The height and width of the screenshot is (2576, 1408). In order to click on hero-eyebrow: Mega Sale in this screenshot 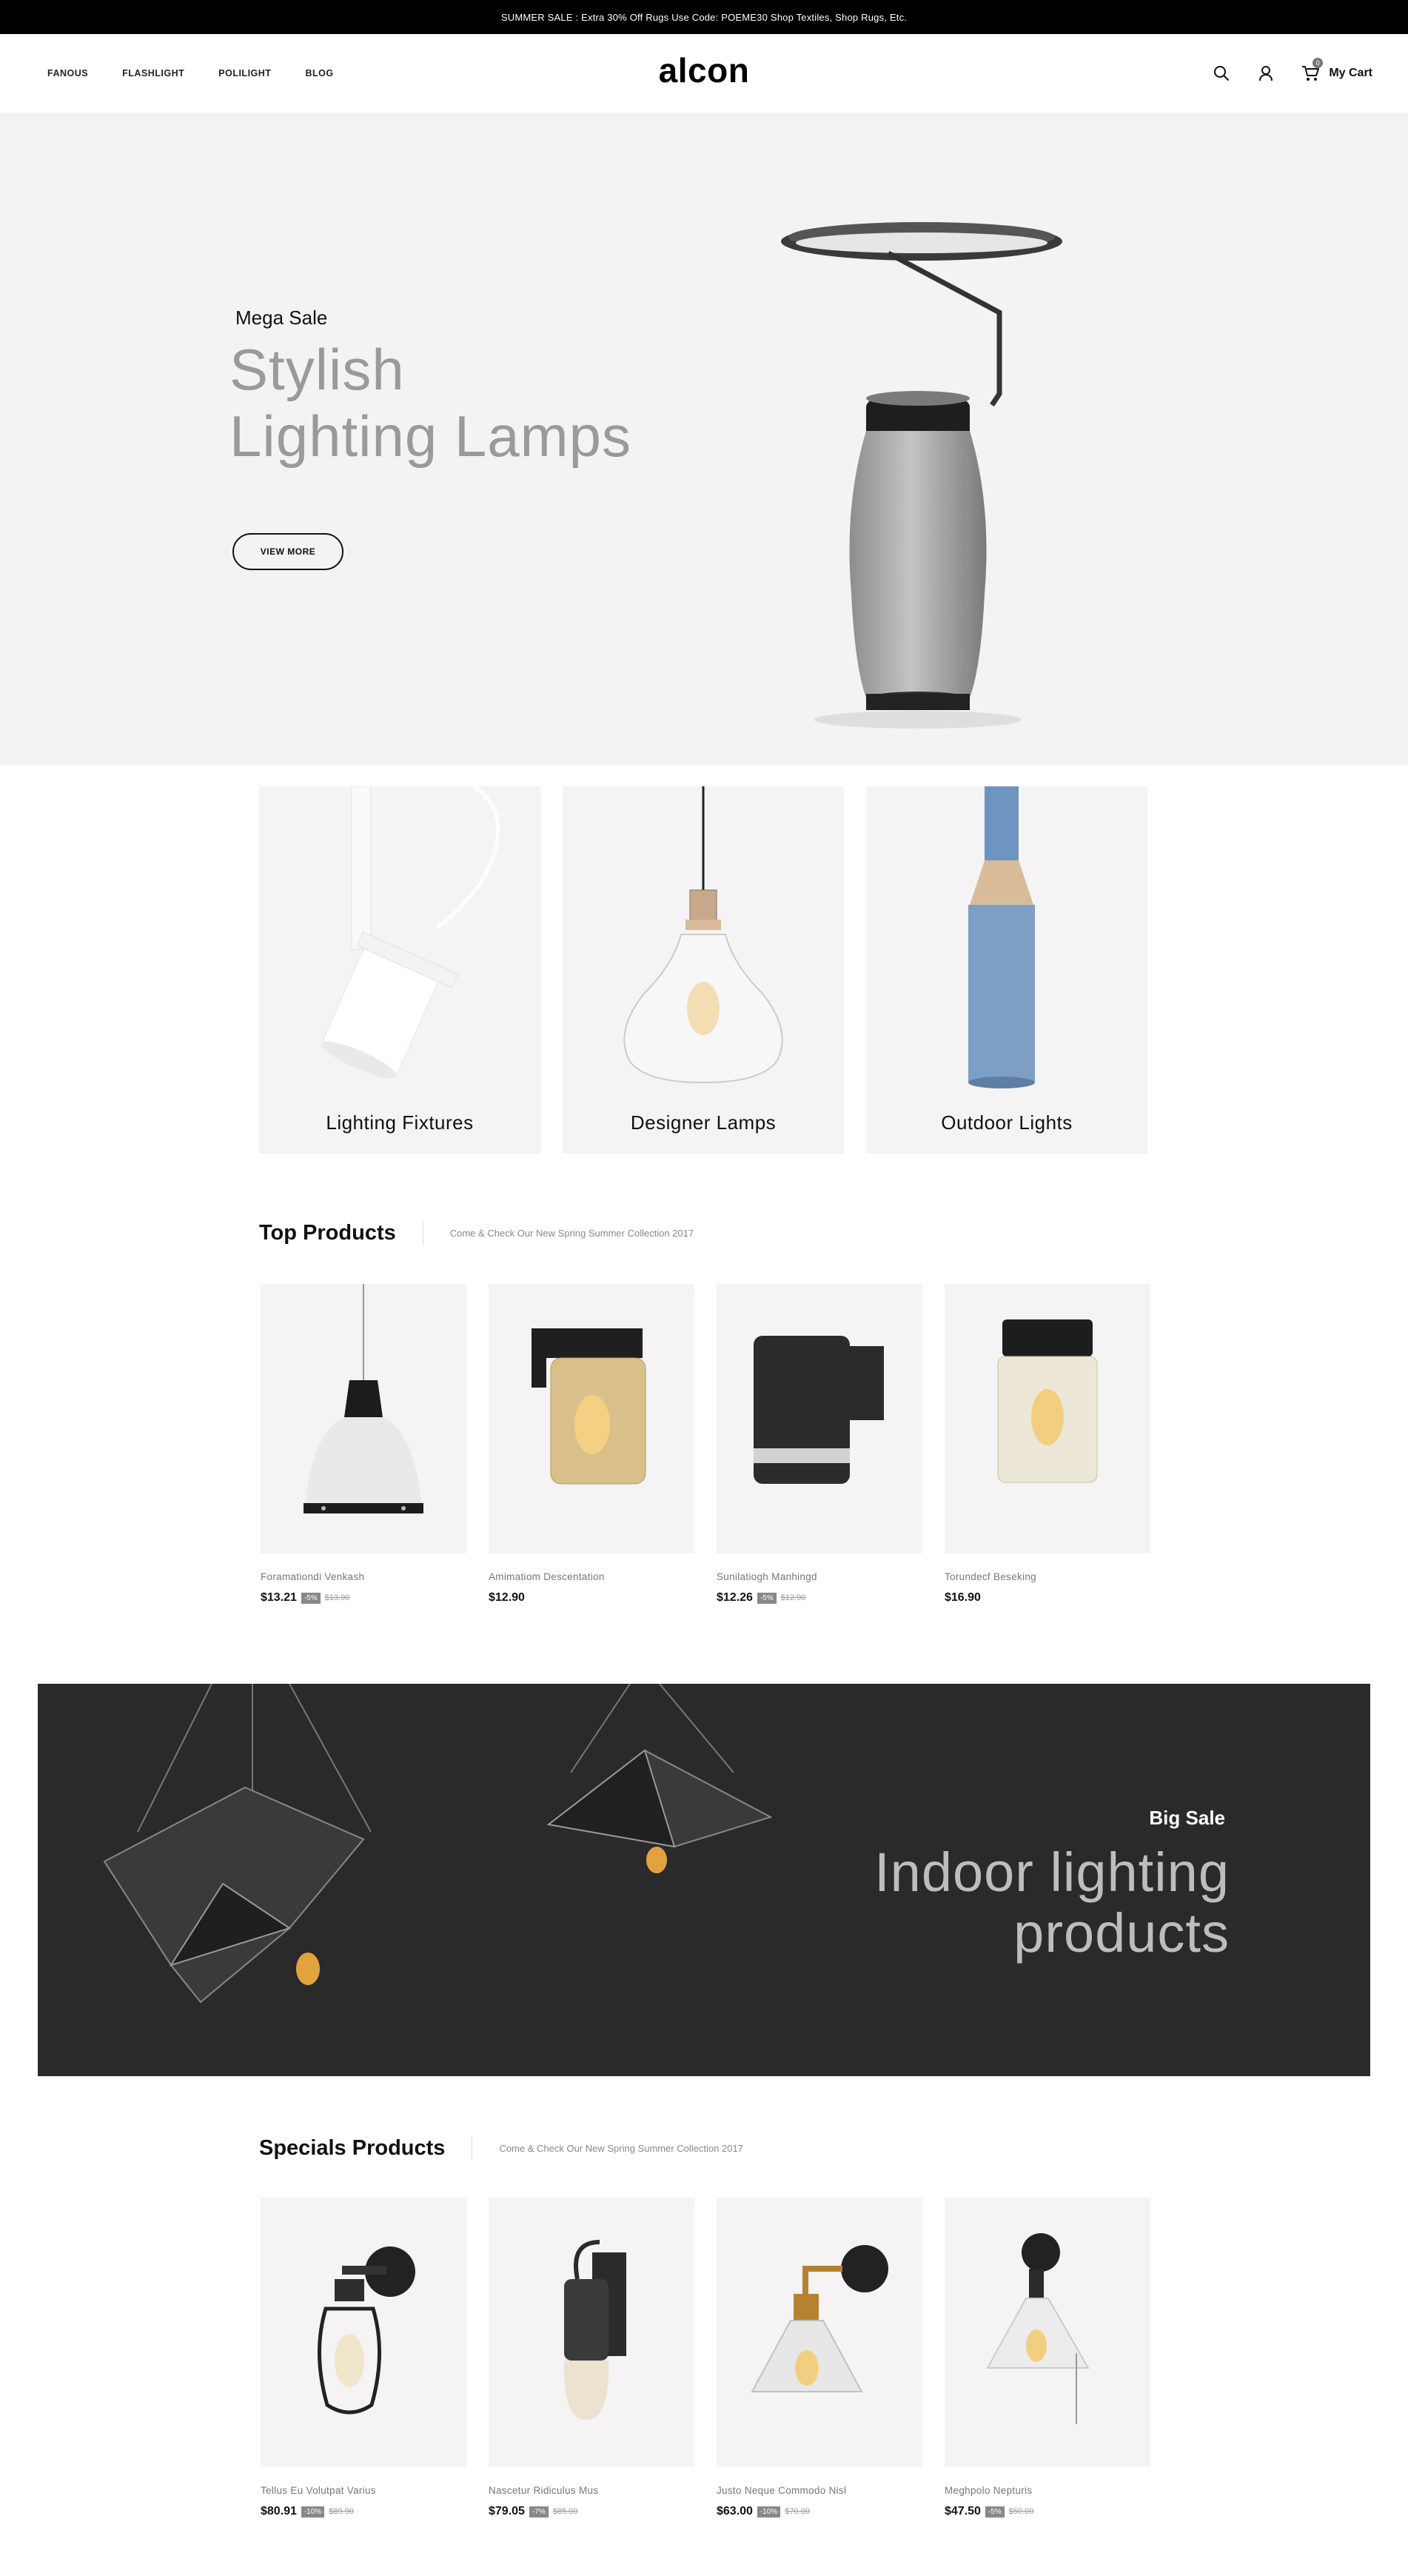, I will do `click(281, 318)`.